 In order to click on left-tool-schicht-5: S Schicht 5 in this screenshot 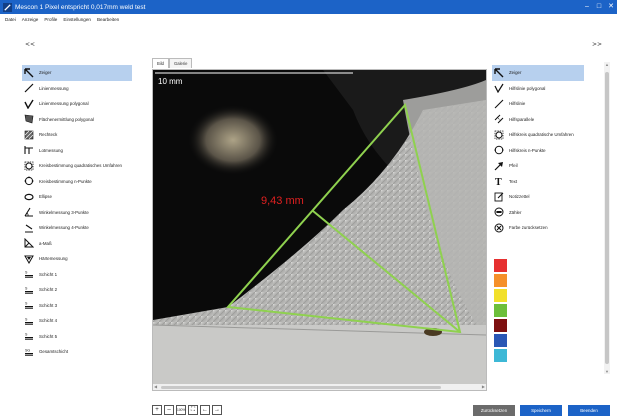, I will do `click(77, 337)`.